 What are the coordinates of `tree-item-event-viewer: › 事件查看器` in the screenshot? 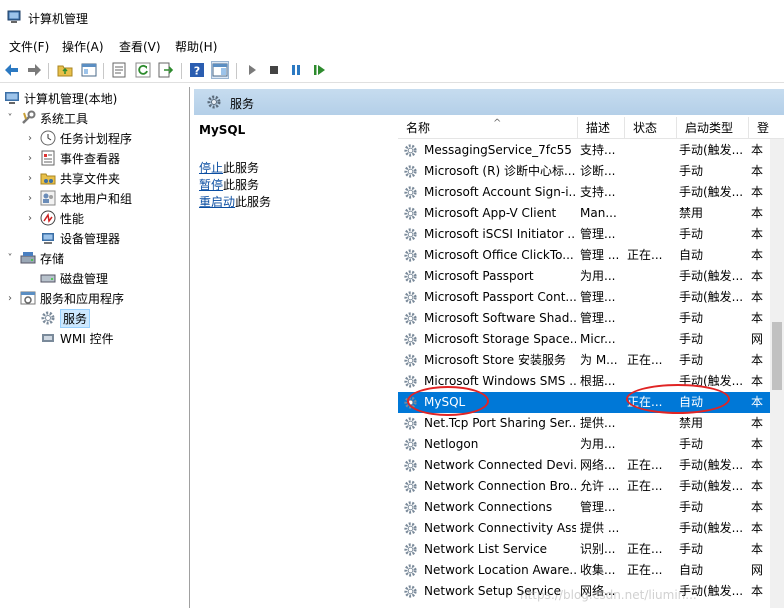 It's located at (72, 158).